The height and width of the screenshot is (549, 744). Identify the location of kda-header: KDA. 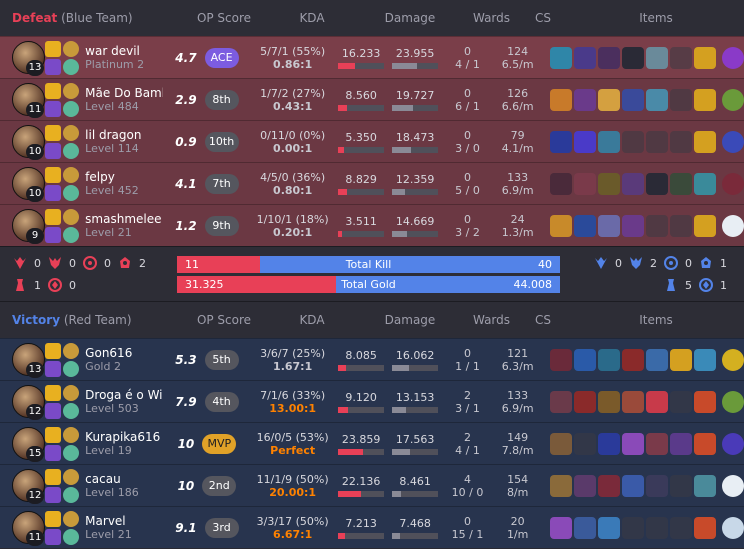
(312, 320).